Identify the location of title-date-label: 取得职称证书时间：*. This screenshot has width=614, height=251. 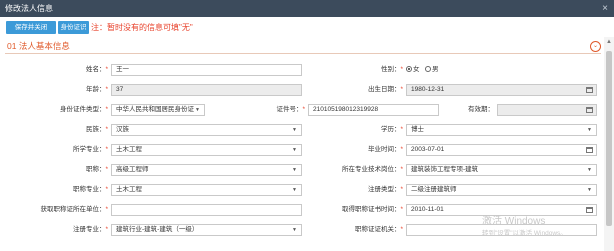
(372, 209).